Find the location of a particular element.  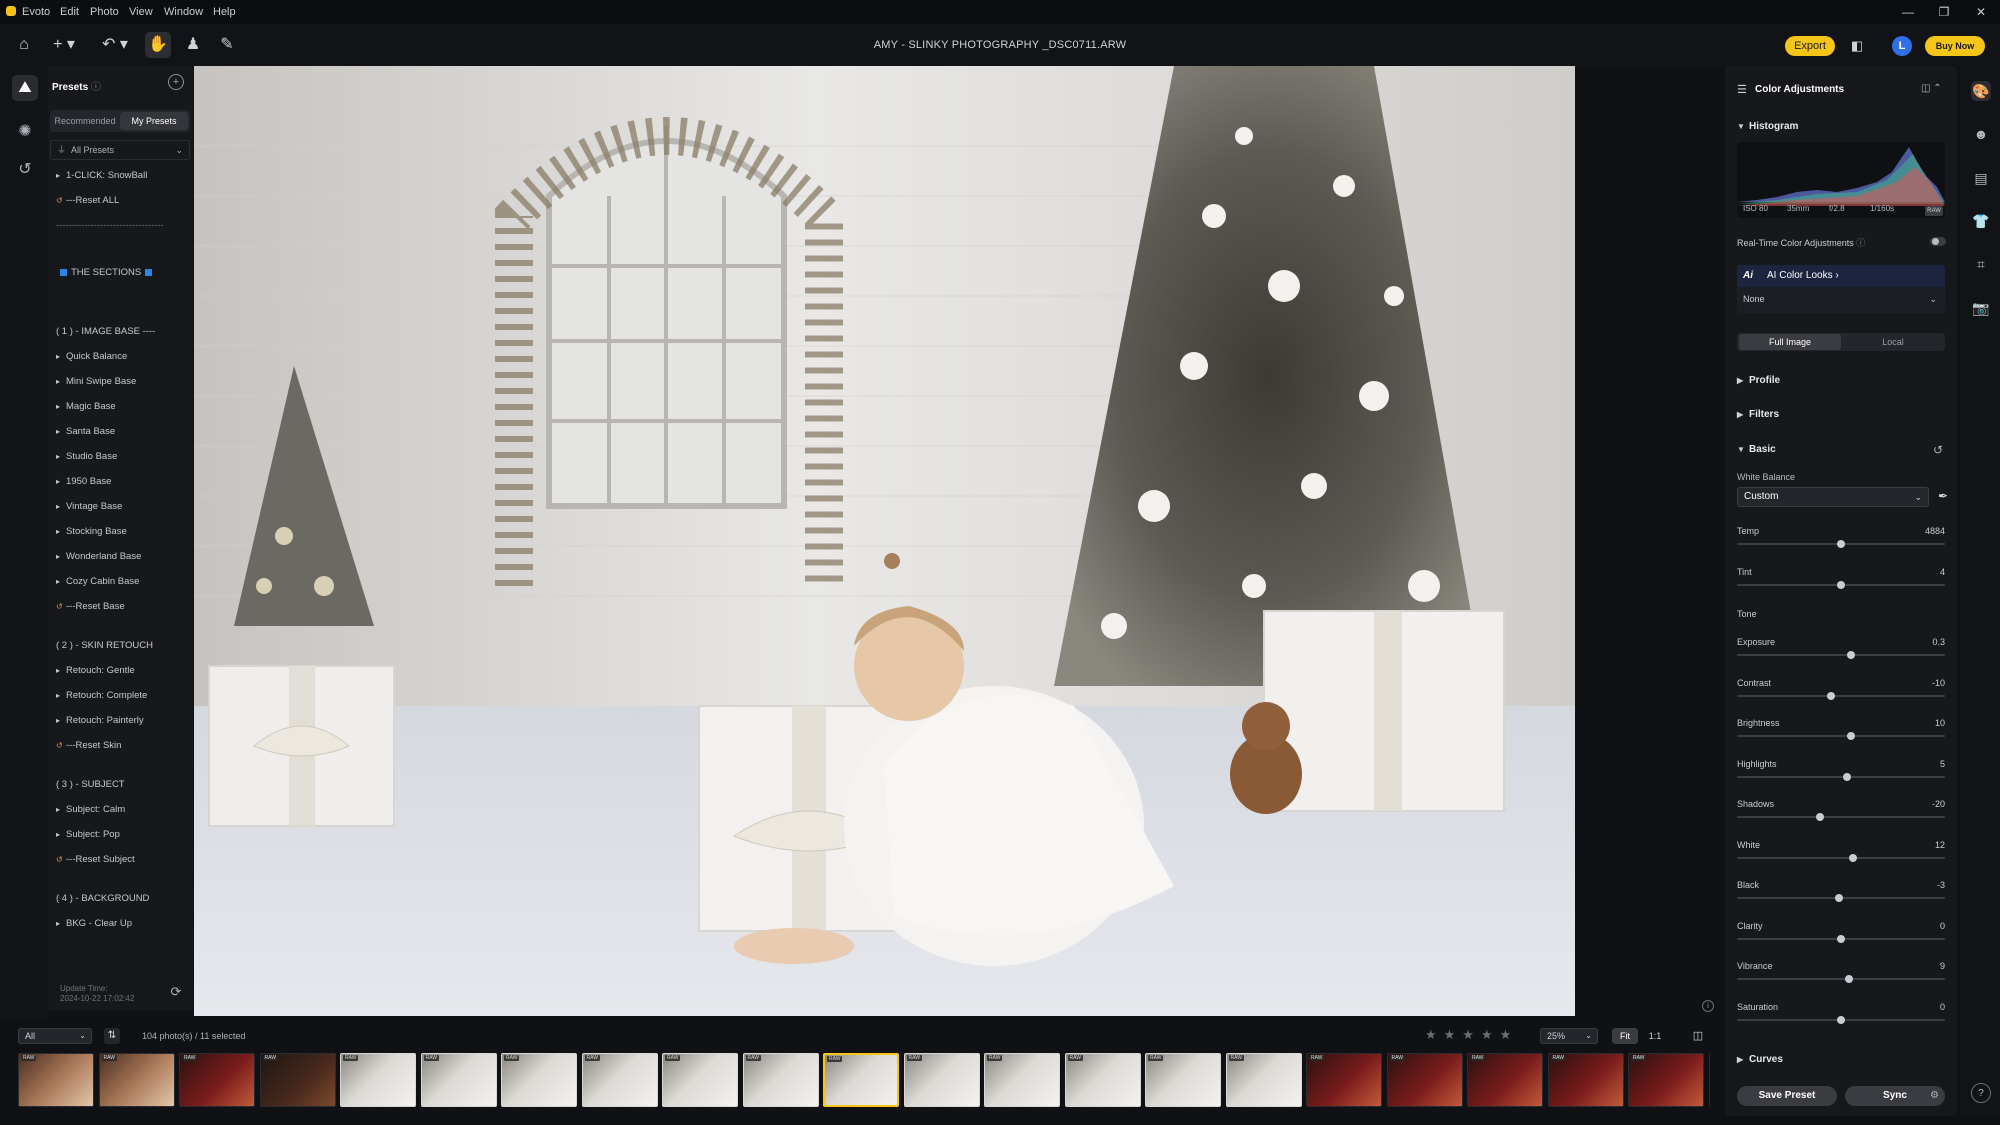

menu-window: Window is located at coordinates (183, 12).